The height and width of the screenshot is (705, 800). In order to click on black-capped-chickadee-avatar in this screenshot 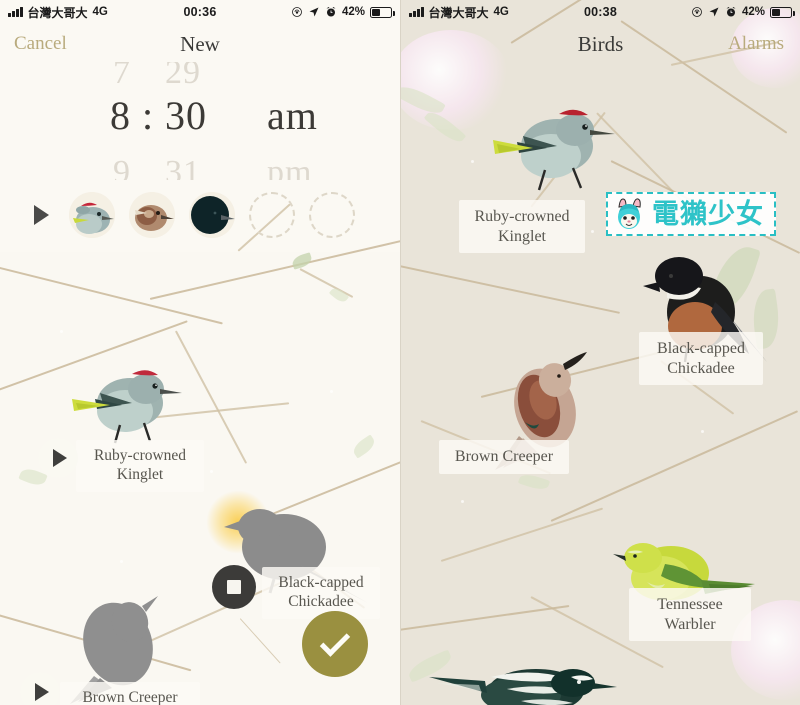, I will do `click(212, 215)`.